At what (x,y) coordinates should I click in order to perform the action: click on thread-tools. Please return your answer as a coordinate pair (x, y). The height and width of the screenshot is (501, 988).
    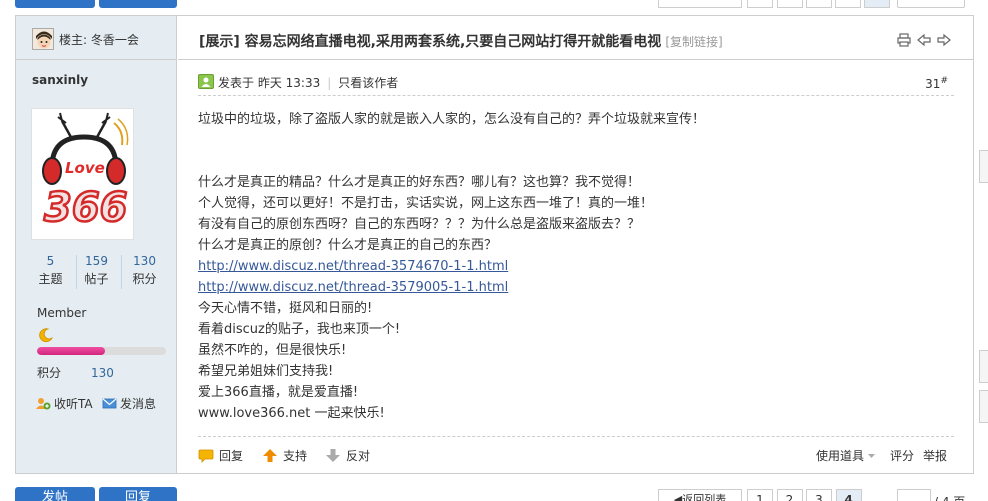
    Looking at the image, I should click on (924, 40).